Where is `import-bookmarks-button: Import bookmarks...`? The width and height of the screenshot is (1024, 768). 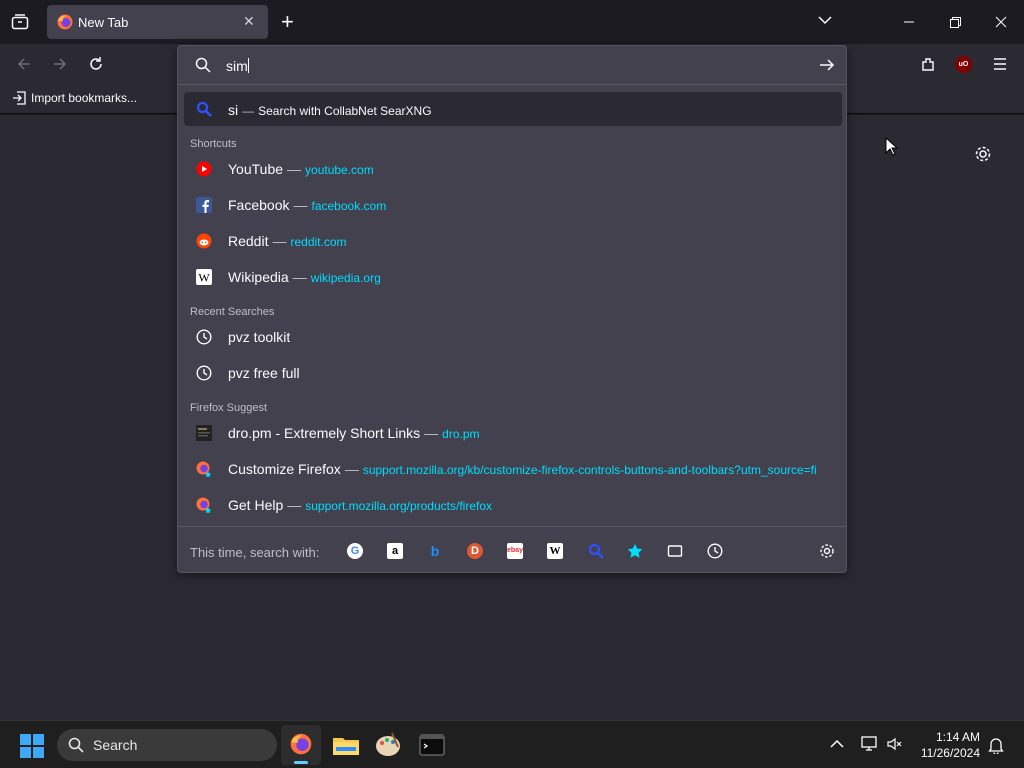
import-bookmarks-button: Import bookmarks... is located at coordinates (74, 98).